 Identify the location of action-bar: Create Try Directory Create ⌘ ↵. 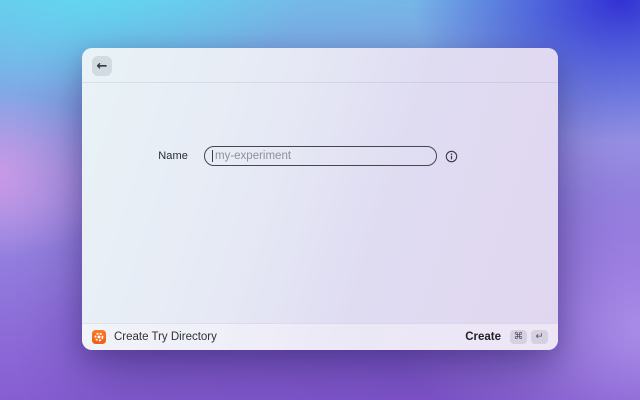
(320, 336).